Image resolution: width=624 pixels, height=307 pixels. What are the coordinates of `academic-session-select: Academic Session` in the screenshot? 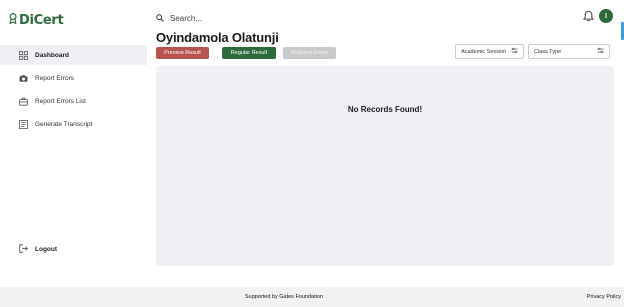 It's located at (489, 51).